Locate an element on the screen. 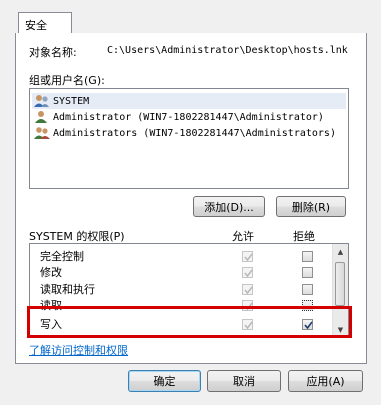 The width and height of the screenshot is (381, 405). allow-column-header: 允许 is located at coordinates (243, 236).